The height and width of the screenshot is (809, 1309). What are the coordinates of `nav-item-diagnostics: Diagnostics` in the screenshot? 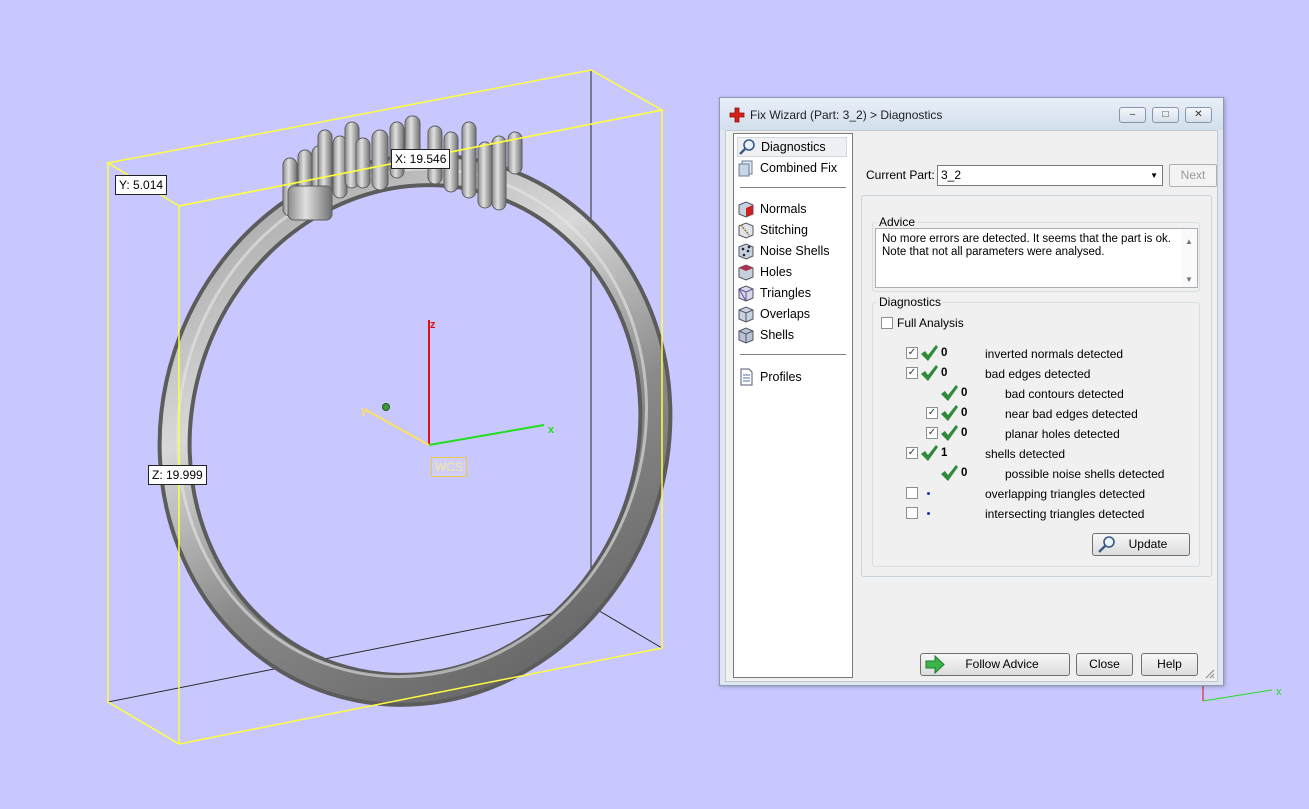 It's located at (792, 147).